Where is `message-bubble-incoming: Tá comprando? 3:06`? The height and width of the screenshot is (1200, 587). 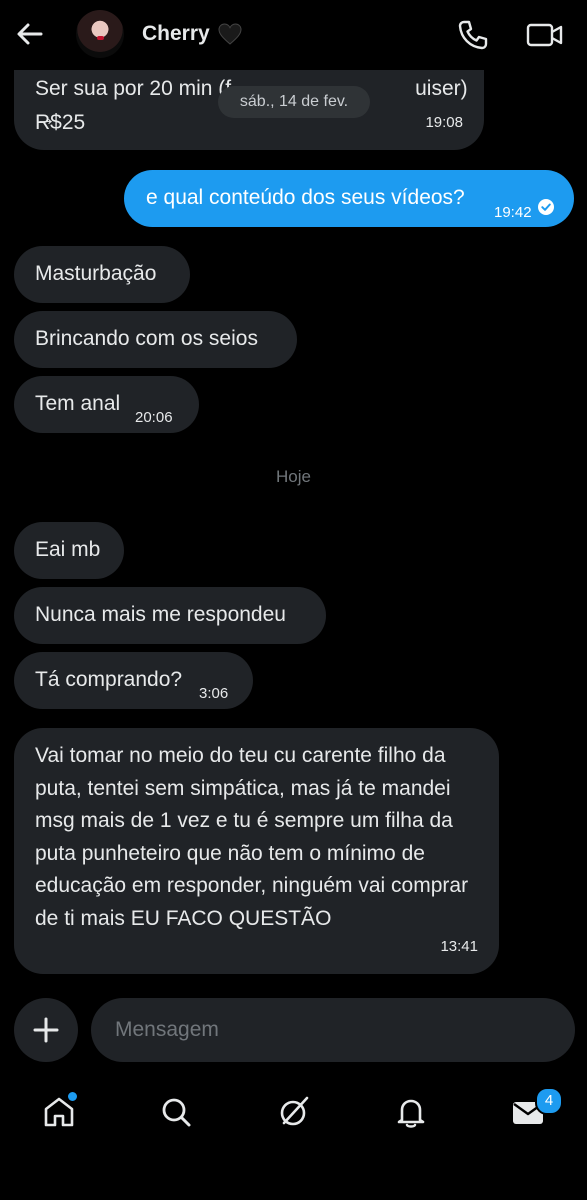 message-bubble-incoming: Tá comprando? 3:06 is located at coordinates (133, 680).